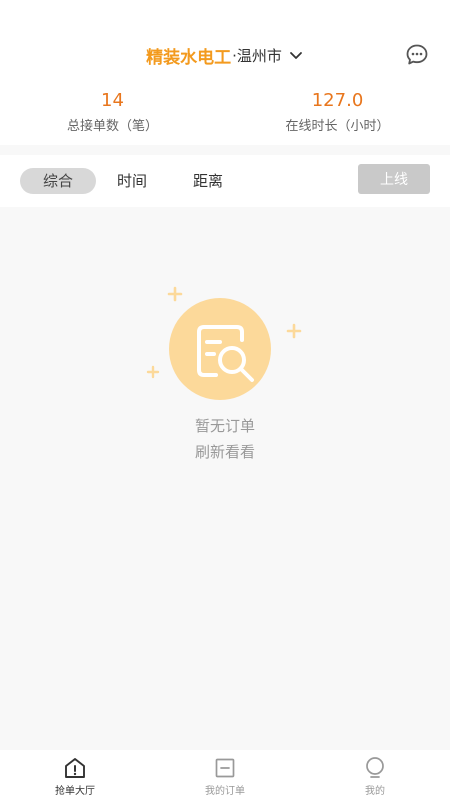 The width and height of the screenshot is (450, 800). I want to click on tabbar-item-order-hall: 抢单大厅, so click(75, 775).